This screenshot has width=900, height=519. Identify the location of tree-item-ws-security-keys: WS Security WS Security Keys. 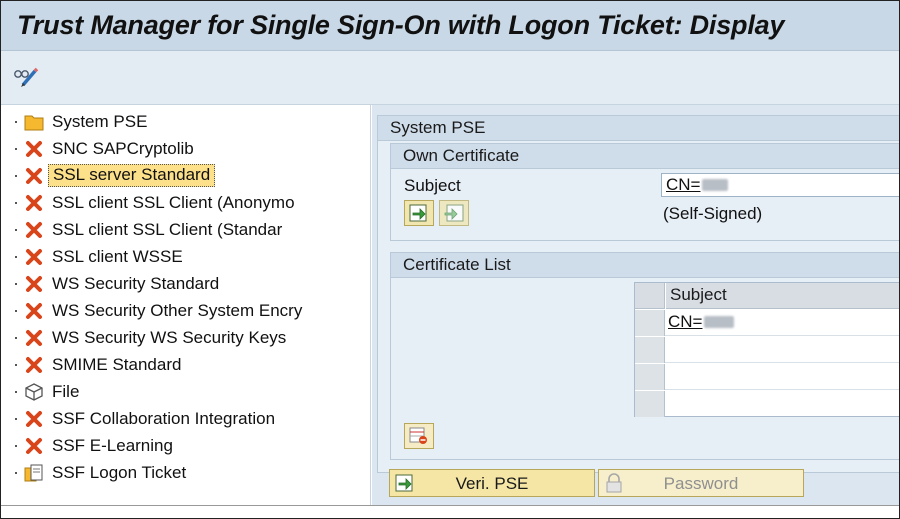
(186, 338).